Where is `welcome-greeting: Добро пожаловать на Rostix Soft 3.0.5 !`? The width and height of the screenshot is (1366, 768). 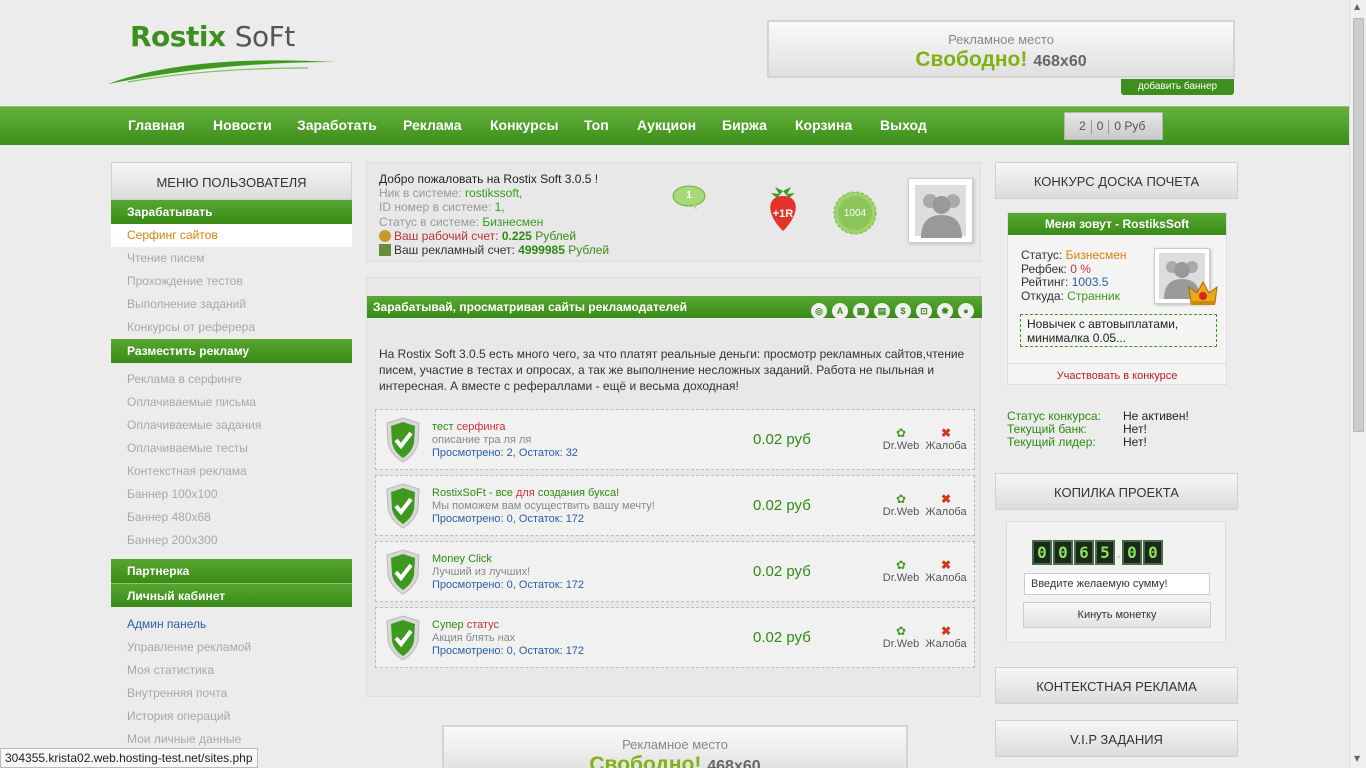 welcome-greeting: Добро пожаловать на Rostix Soft 3.0.5 ! is located at coordinates (489, 179).